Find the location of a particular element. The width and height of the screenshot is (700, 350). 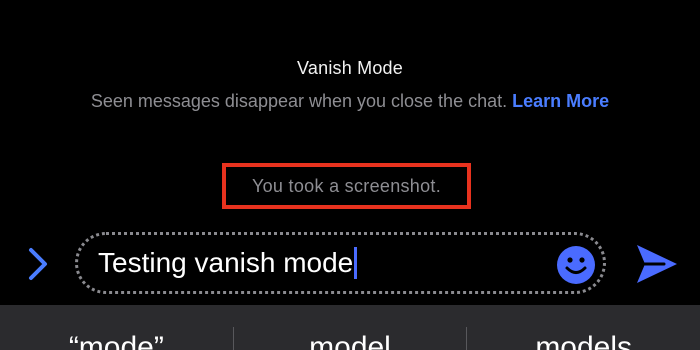

message-input-field: Testing vanish mode is located at coordinates (228, 263).